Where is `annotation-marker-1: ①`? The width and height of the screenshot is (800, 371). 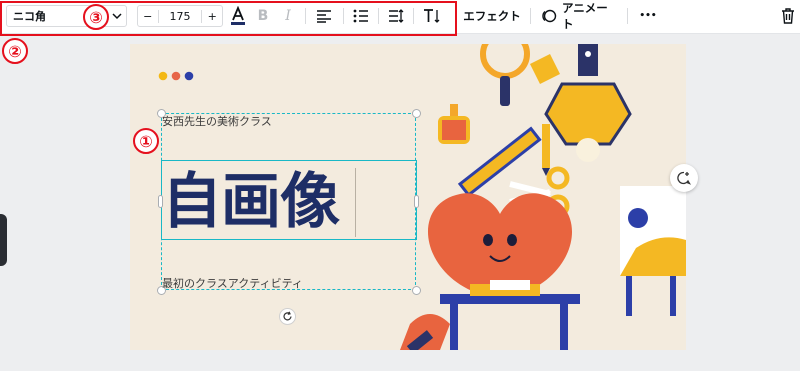
annotation-marker-1: ① is located at coordinates (146, 141).